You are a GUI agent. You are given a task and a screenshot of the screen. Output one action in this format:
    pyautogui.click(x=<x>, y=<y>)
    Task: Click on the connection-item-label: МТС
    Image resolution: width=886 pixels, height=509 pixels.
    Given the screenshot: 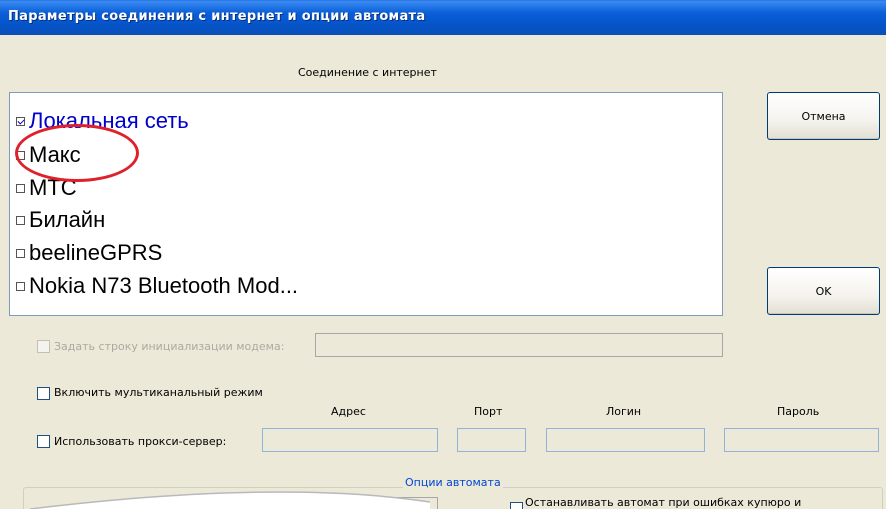 What is the action you would take?
    pyautogui.click(x=53, y=187)
    